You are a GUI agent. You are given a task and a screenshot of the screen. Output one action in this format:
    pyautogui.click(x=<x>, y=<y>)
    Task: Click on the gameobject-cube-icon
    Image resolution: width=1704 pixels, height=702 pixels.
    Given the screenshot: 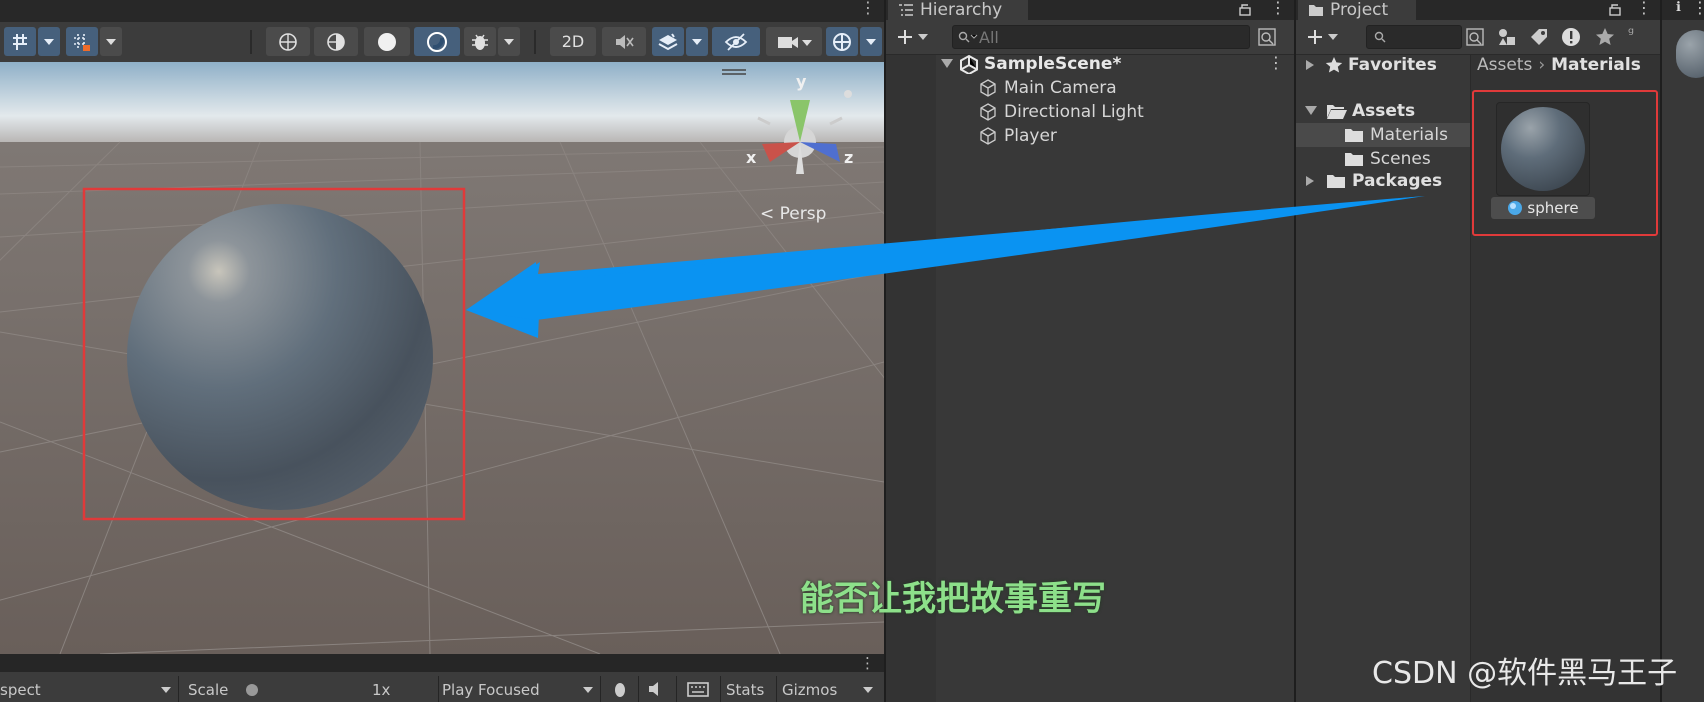 What is the action you would take?
    pyautogui.click(x=988, y=112)
    